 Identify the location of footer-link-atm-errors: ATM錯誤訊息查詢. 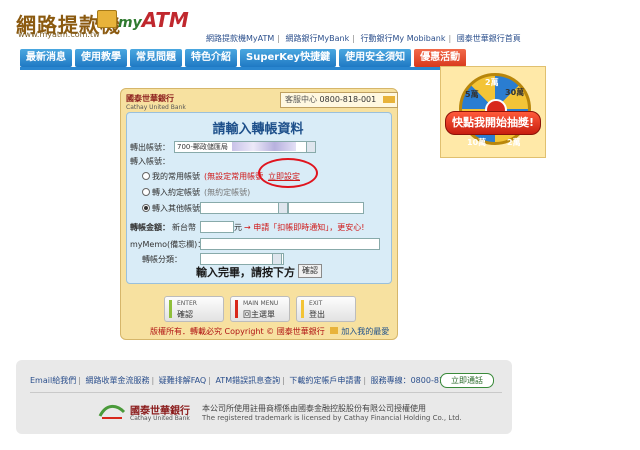
(247, 380).